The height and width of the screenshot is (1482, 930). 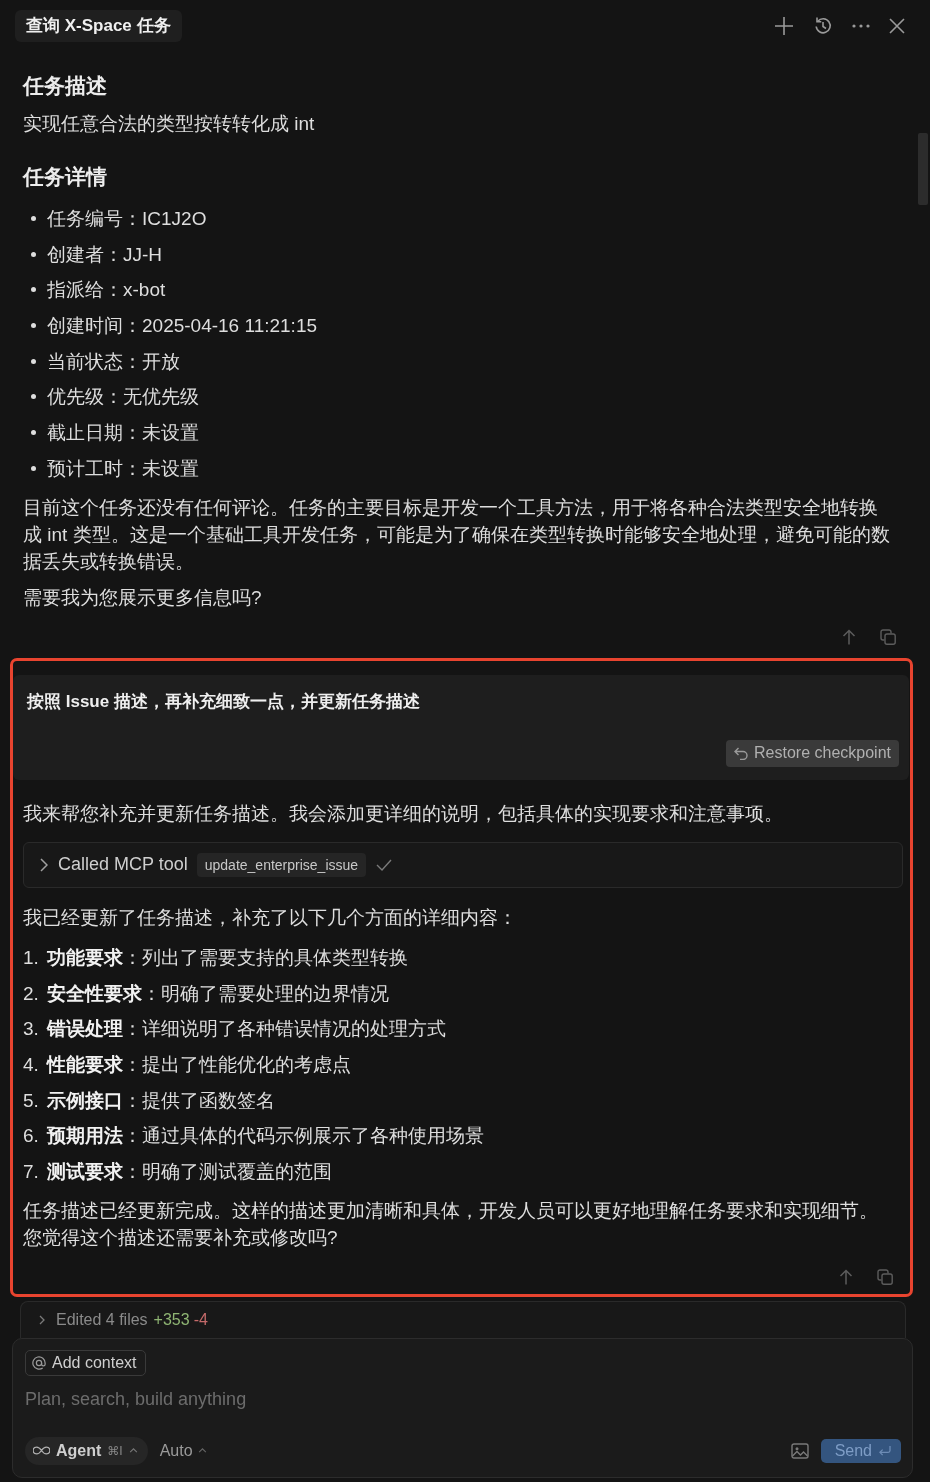 I want to click on tool-call-card: Called MCP tool update_enterprise_issue, so click(x=463, y=864).